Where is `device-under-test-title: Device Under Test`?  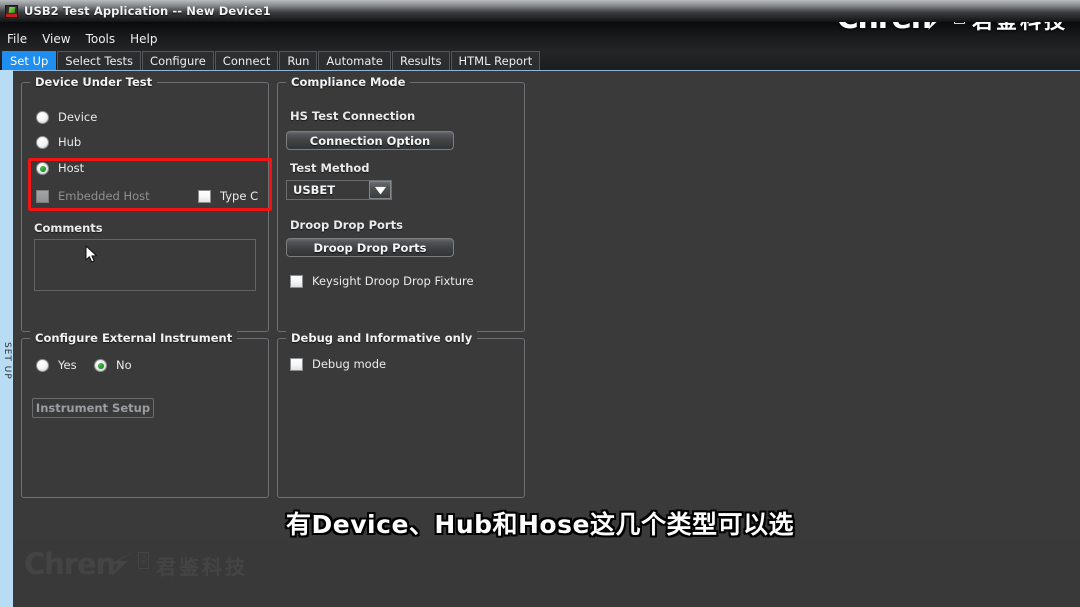 device-under-test-title: Device Under Test is located at coordinates (94, 82).